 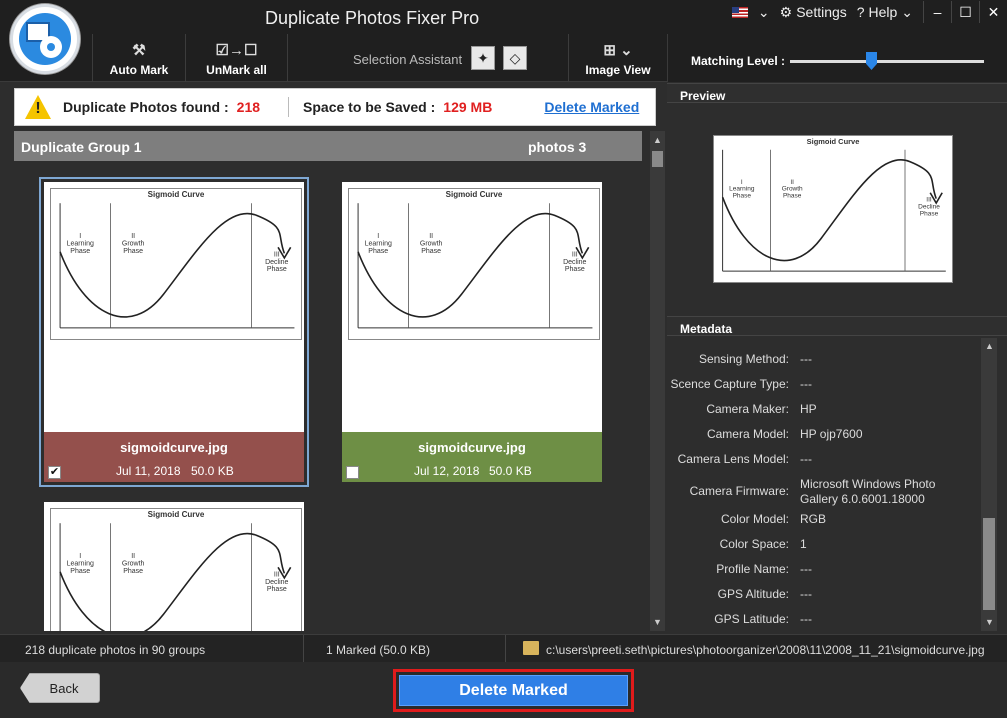 What do you see at coordinates (871, 61) in the screenshot?
I see `matching-level-slider-thumb` at bounding box center [871, 61].